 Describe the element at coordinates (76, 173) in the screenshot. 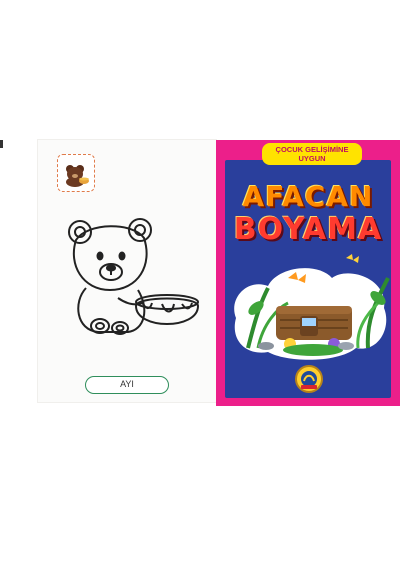

I see `bear-thumbnail-icon` at that location.